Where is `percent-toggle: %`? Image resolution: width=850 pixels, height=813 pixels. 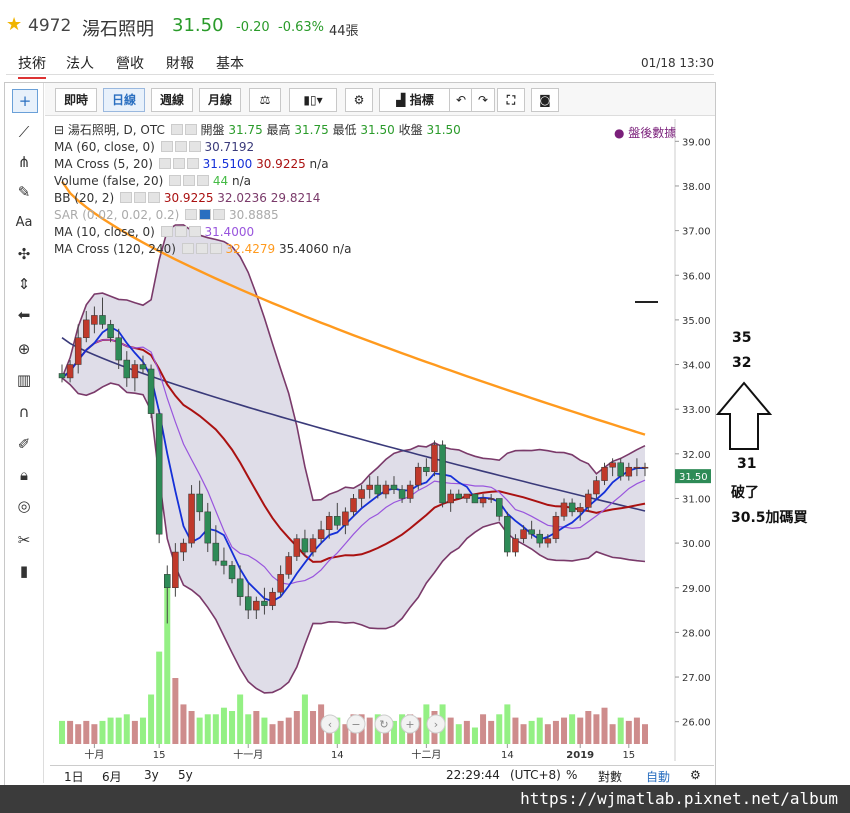 percent-toggle: % is located at coordinates (571, 775).